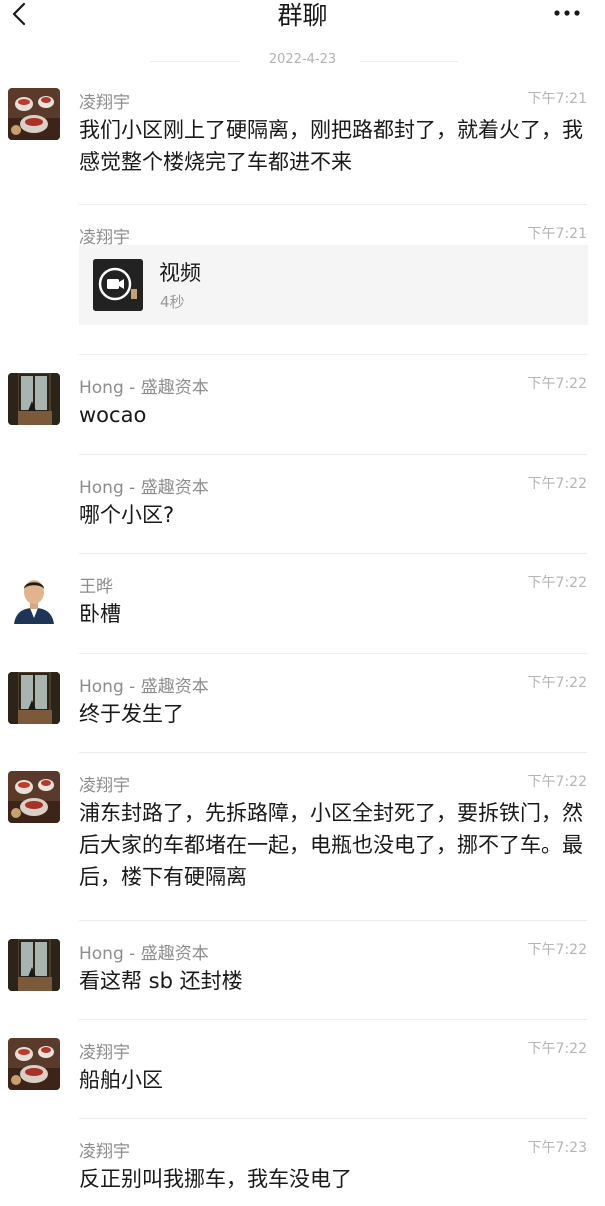 This screenshot has width=605, height=1206. Describe the element at coordinates (302, 698) in the screenshot. I see `message-item: Hong - 盛趣资本 下午7:22 终于发生了` at that location.